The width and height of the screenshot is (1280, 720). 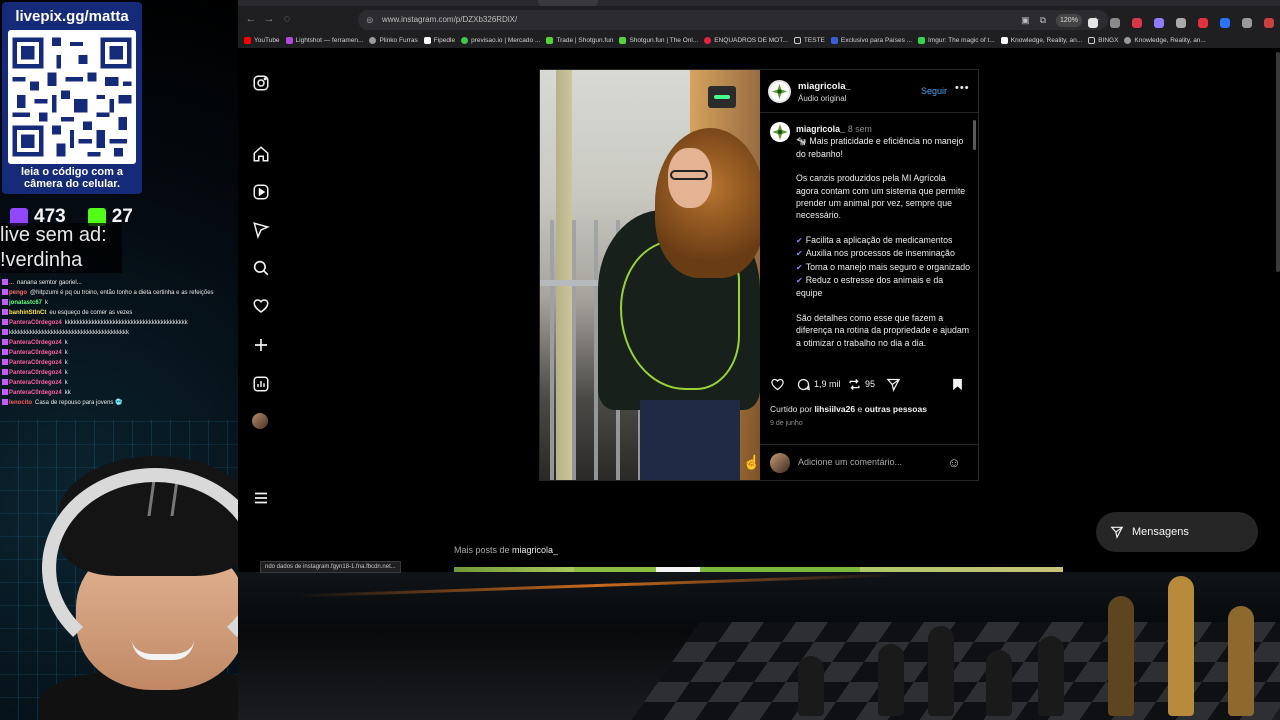 What do you see at coordinates (822, 98) in the screenshot?
I see `audio-label: Áudio original` at bounding box center [822, 98].